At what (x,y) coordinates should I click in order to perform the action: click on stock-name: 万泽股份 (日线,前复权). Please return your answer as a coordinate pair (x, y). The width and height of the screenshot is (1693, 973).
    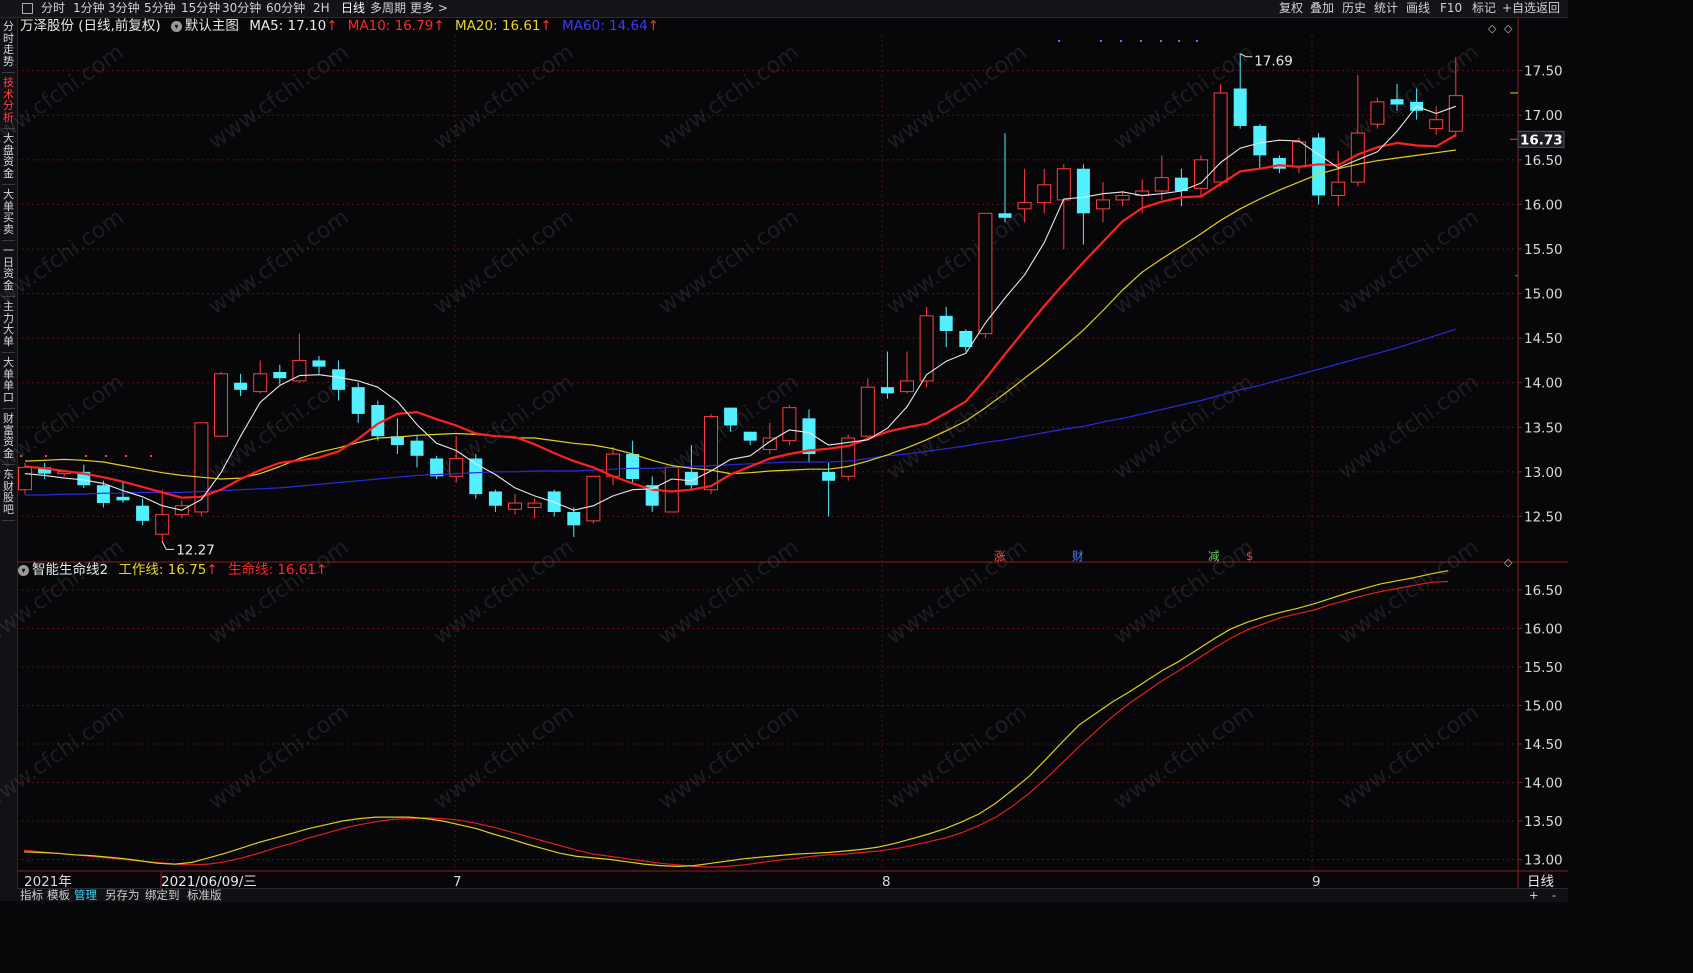
    Looking at the image, I should click on (90, 26).